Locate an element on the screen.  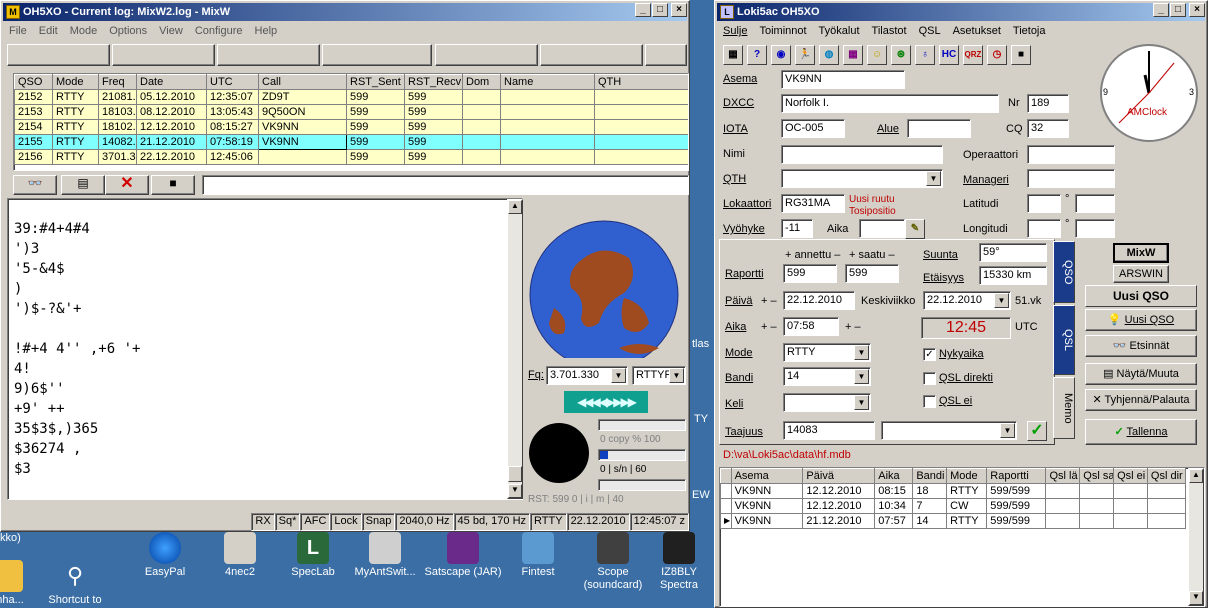
tyhjenna-button: ✕ Tyhjennä/Palauta is located at coordinates (1141, 400).